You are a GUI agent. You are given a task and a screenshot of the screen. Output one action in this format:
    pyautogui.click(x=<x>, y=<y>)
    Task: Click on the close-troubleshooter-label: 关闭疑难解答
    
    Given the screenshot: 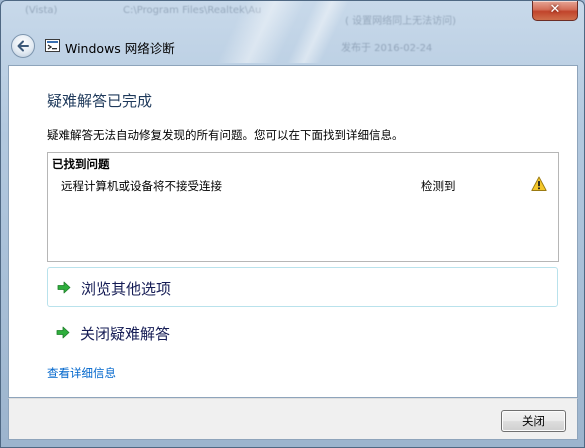 What is the action you would take?
    pyautogui.click(x=125, y=334)
    